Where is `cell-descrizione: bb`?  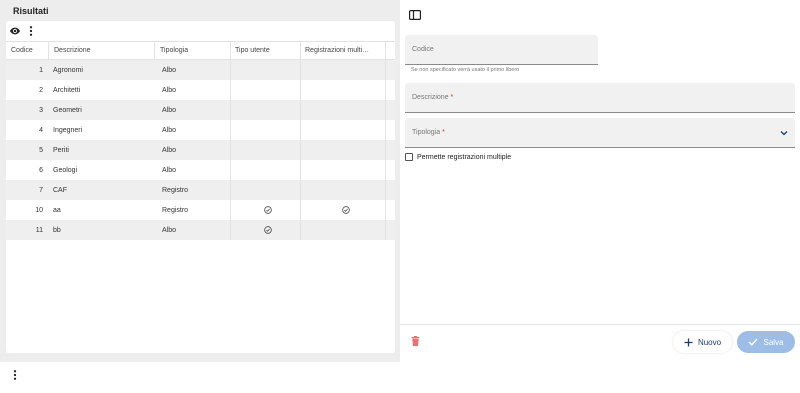 cell-descrizione: bb is located at coordinates (57, 230).